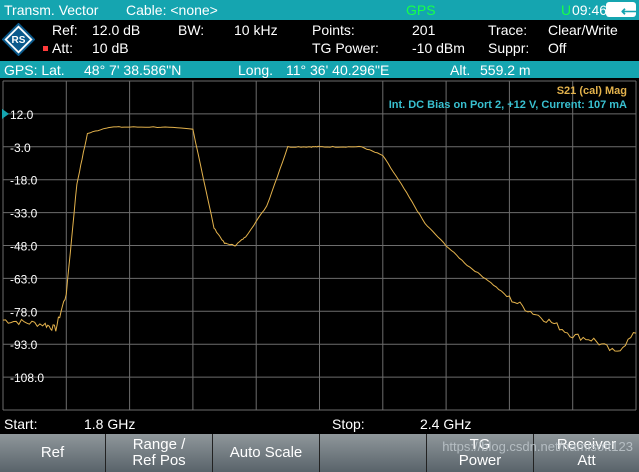 The image size is (639, 472). What do you see at coordinates (116, 30) in the screenshot?
I see `ref-value: 12.0 dB` at bounding box center [116, 30].